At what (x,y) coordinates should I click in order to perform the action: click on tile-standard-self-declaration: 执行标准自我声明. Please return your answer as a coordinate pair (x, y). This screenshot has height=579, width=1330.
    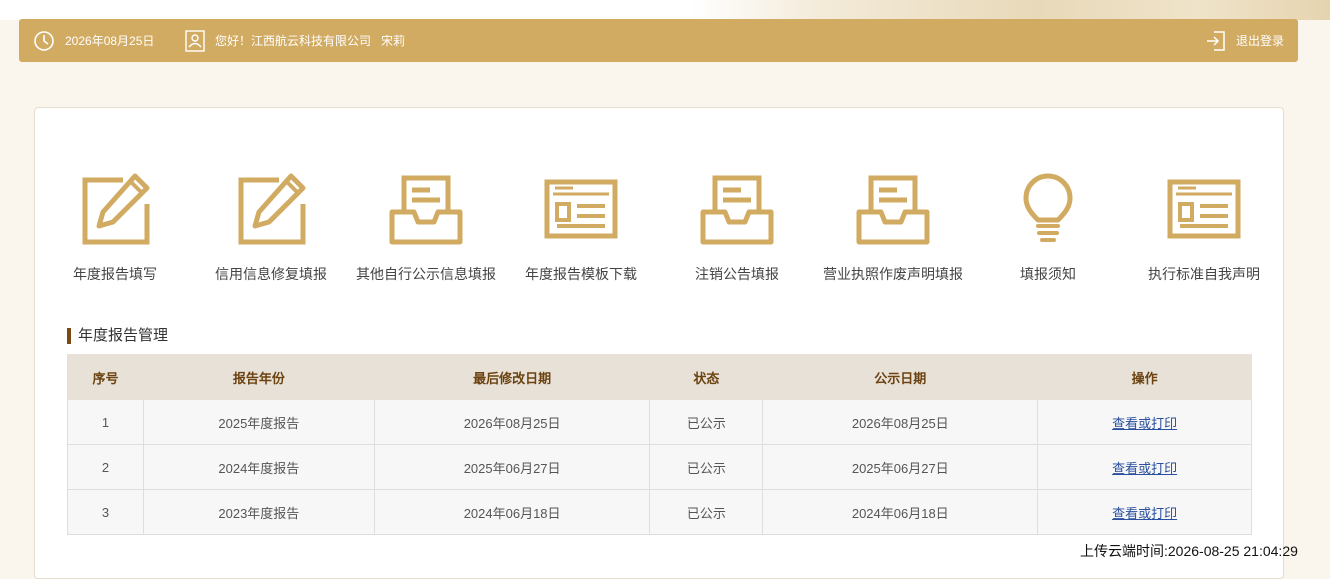
    Looking at the image, I should click on (1204, 228).